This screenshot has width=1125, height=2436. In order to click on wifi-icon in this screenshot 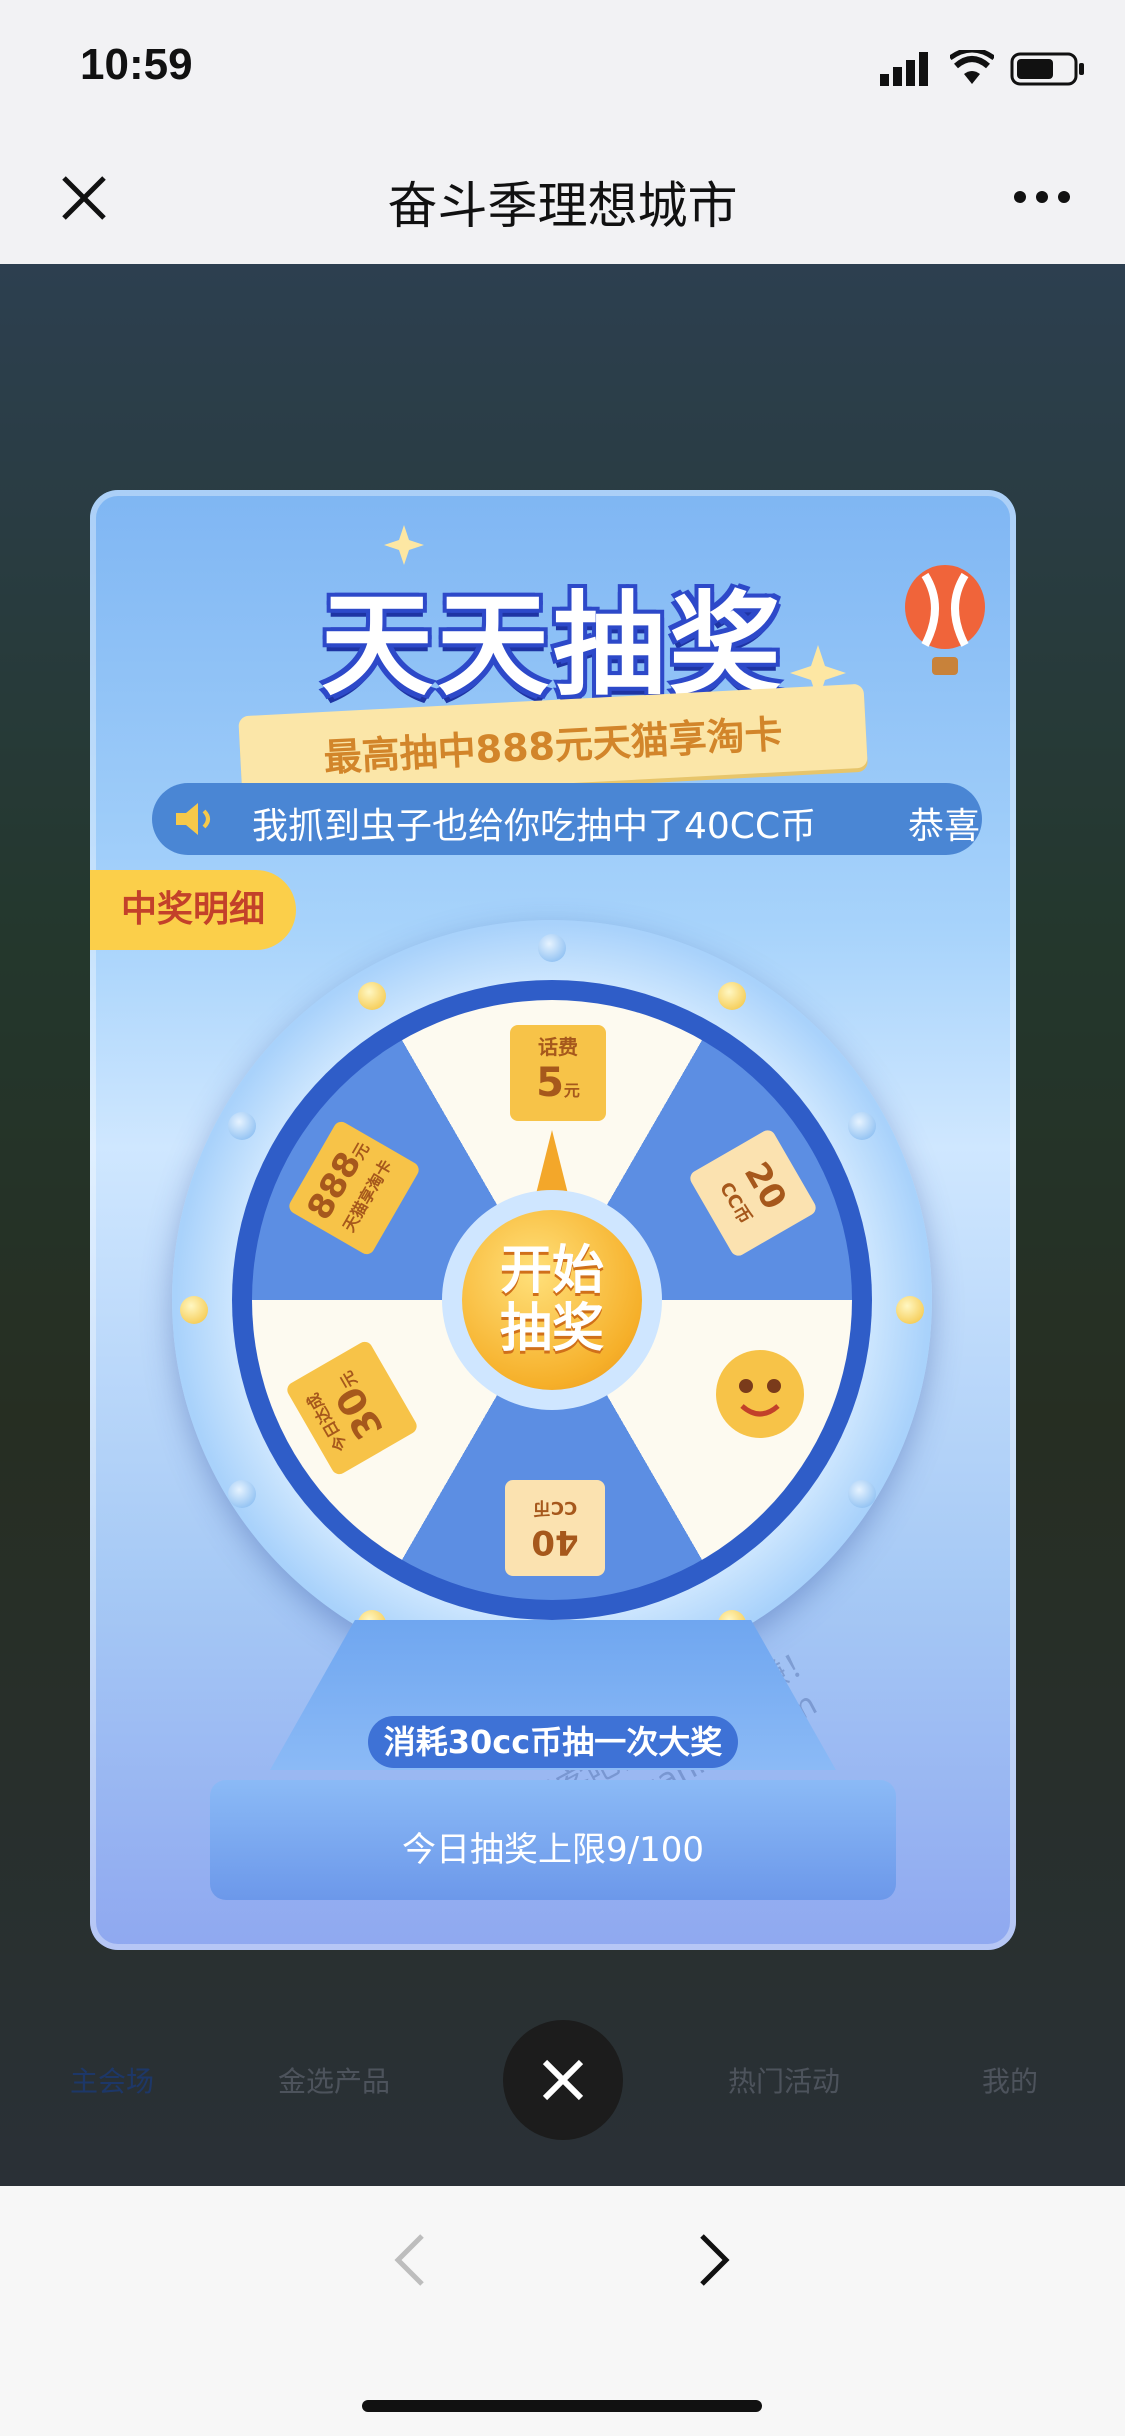, I will do `click(972, 67)`.